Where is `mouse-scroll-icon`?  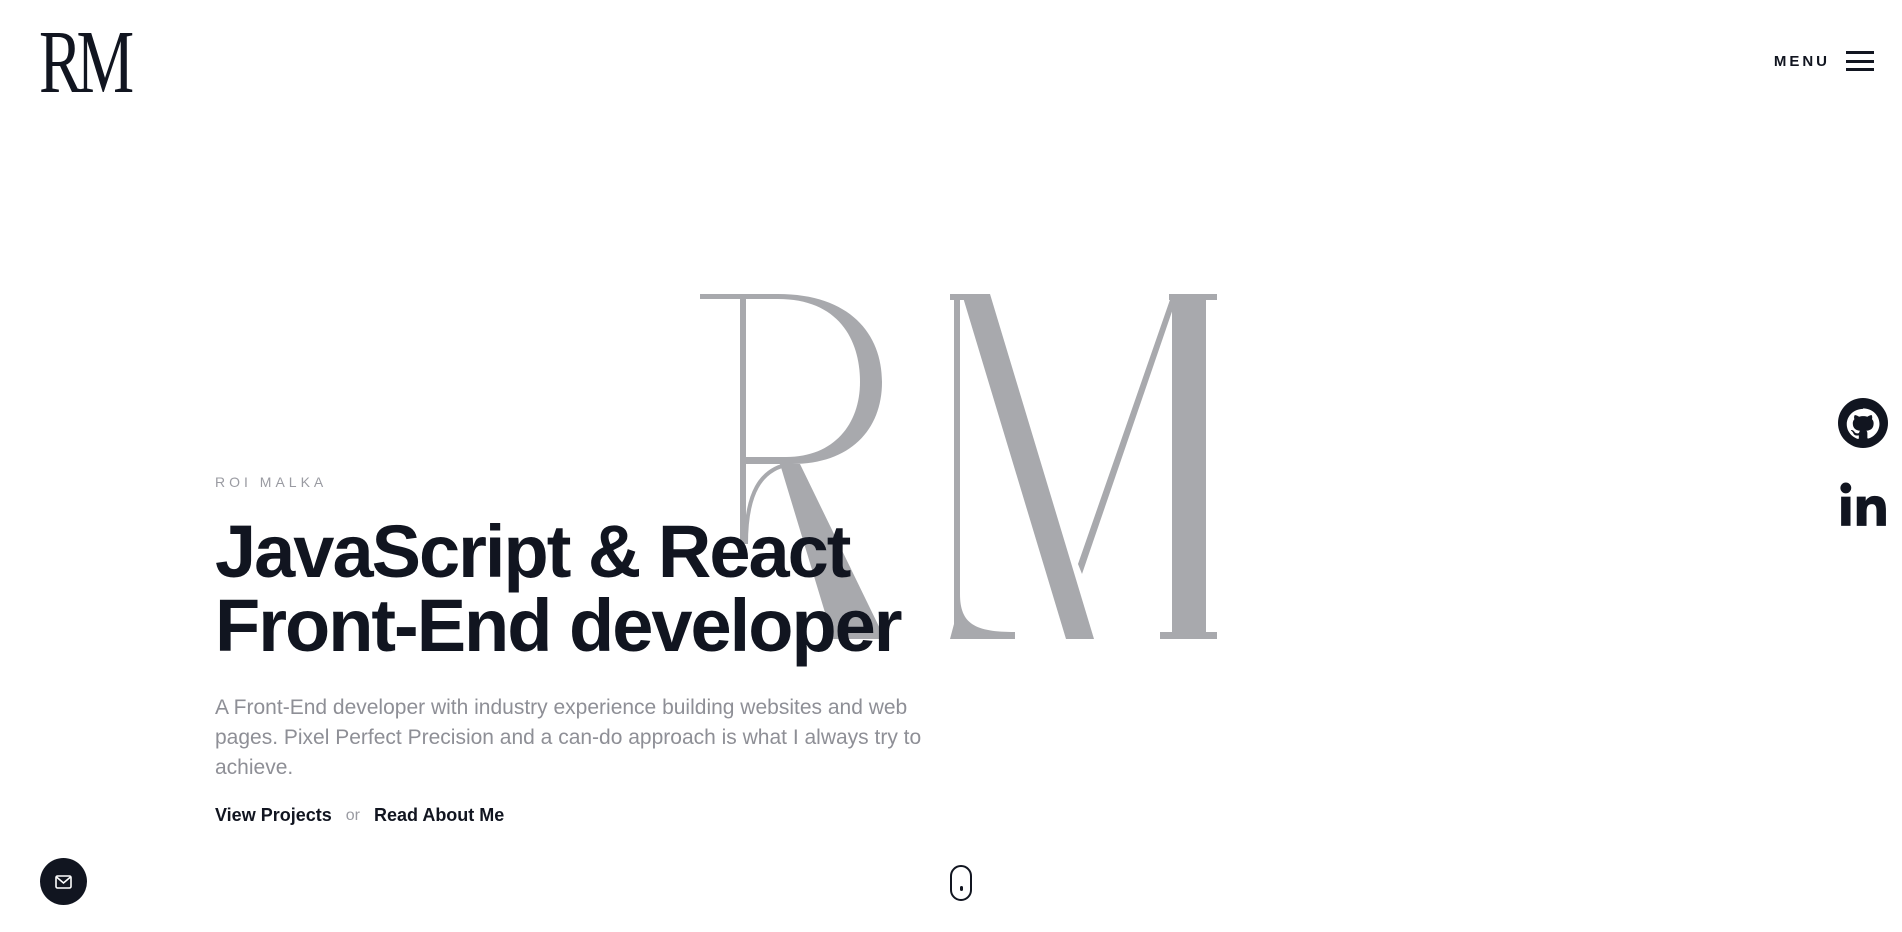 mouse-scroll-icon is located at coordinates (961, 883).